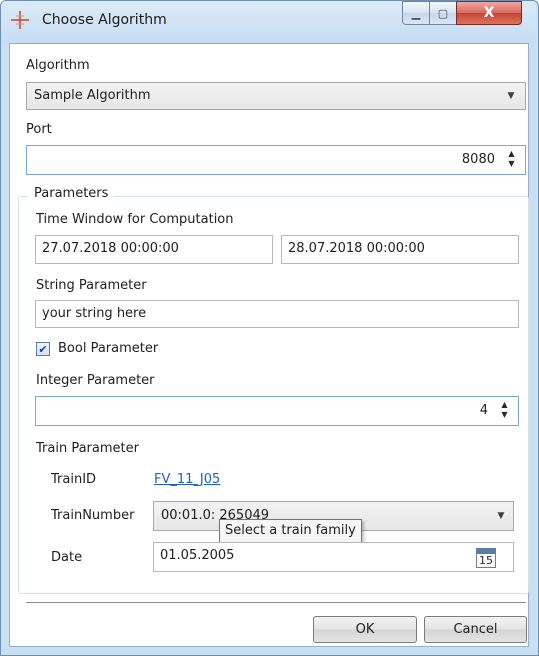  I want to click on window-title: Choose Algorithm, so click(104, 20).